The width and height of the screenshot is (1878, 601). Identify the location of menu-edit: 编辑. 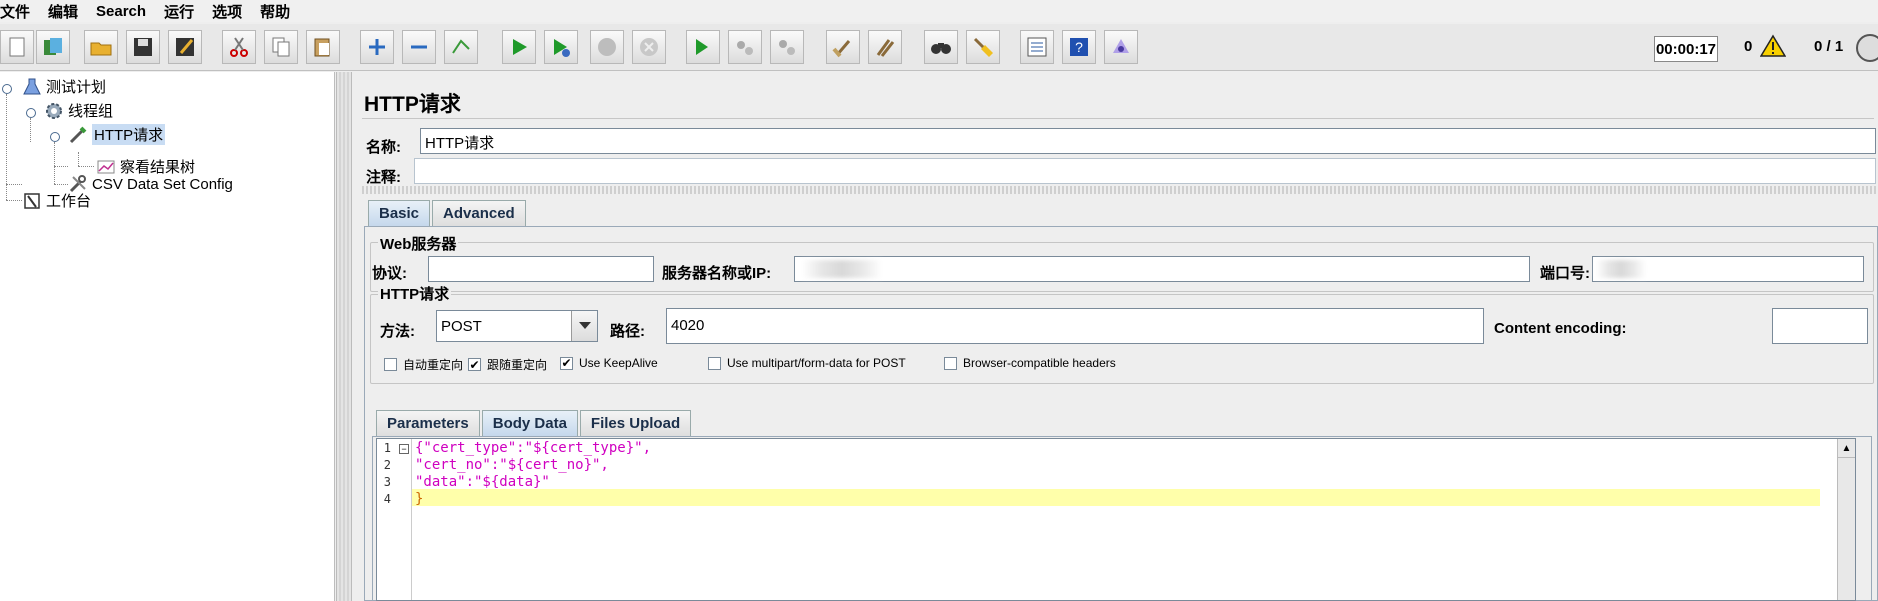
(63, 11).